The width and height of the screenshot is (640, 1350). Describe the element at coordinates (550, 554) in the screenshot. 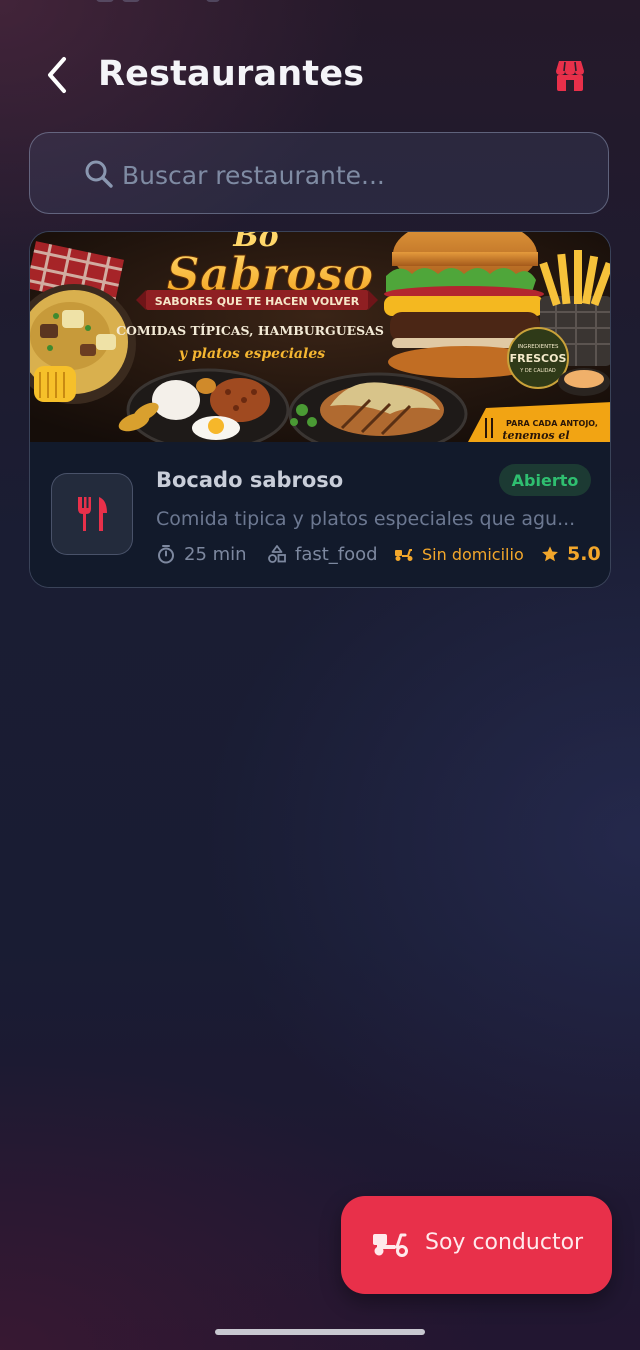

I see `star-icon` at that location.